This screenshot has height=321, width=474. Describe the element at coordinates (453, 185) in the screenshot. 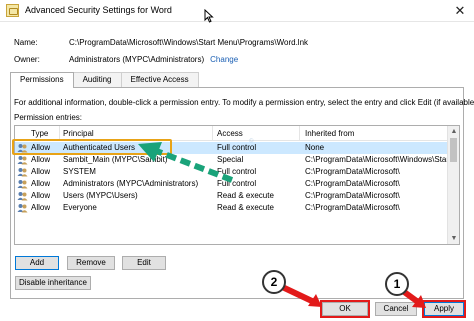

I see `list-scrollbar: ▲ ▼` at that location.